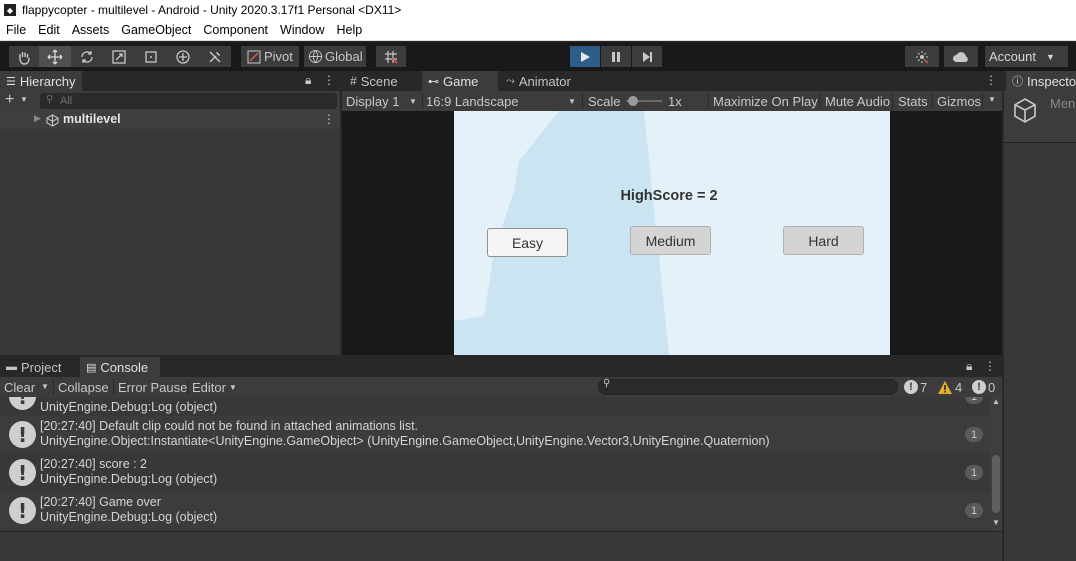  I want to click on collab-button, so click(922, 56).